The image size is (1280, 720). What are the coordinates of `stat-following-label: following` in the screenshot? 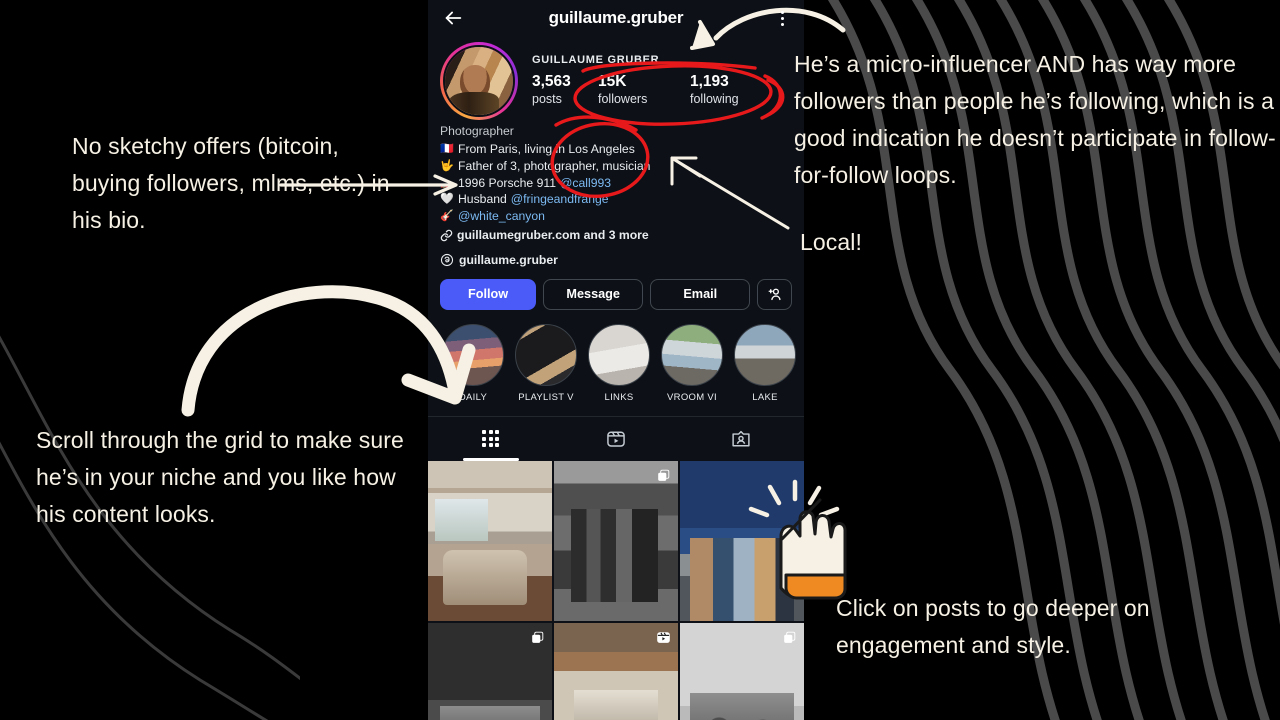 It's located at (714, 98).